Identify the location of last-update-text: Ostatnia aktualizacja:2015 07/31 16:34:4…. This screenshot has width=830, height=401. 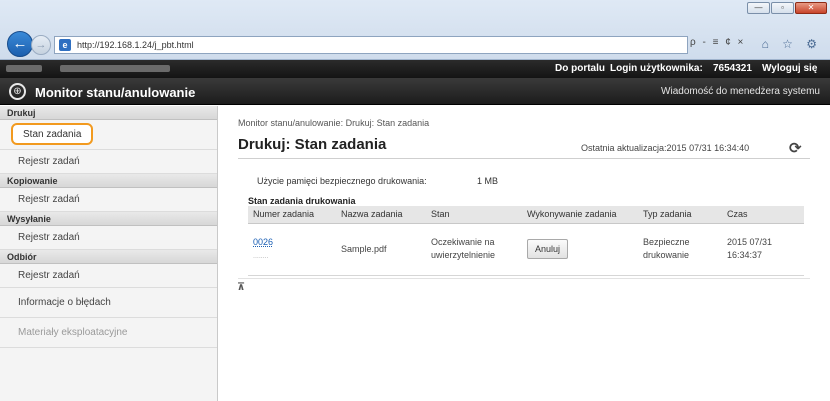
(665, 148).